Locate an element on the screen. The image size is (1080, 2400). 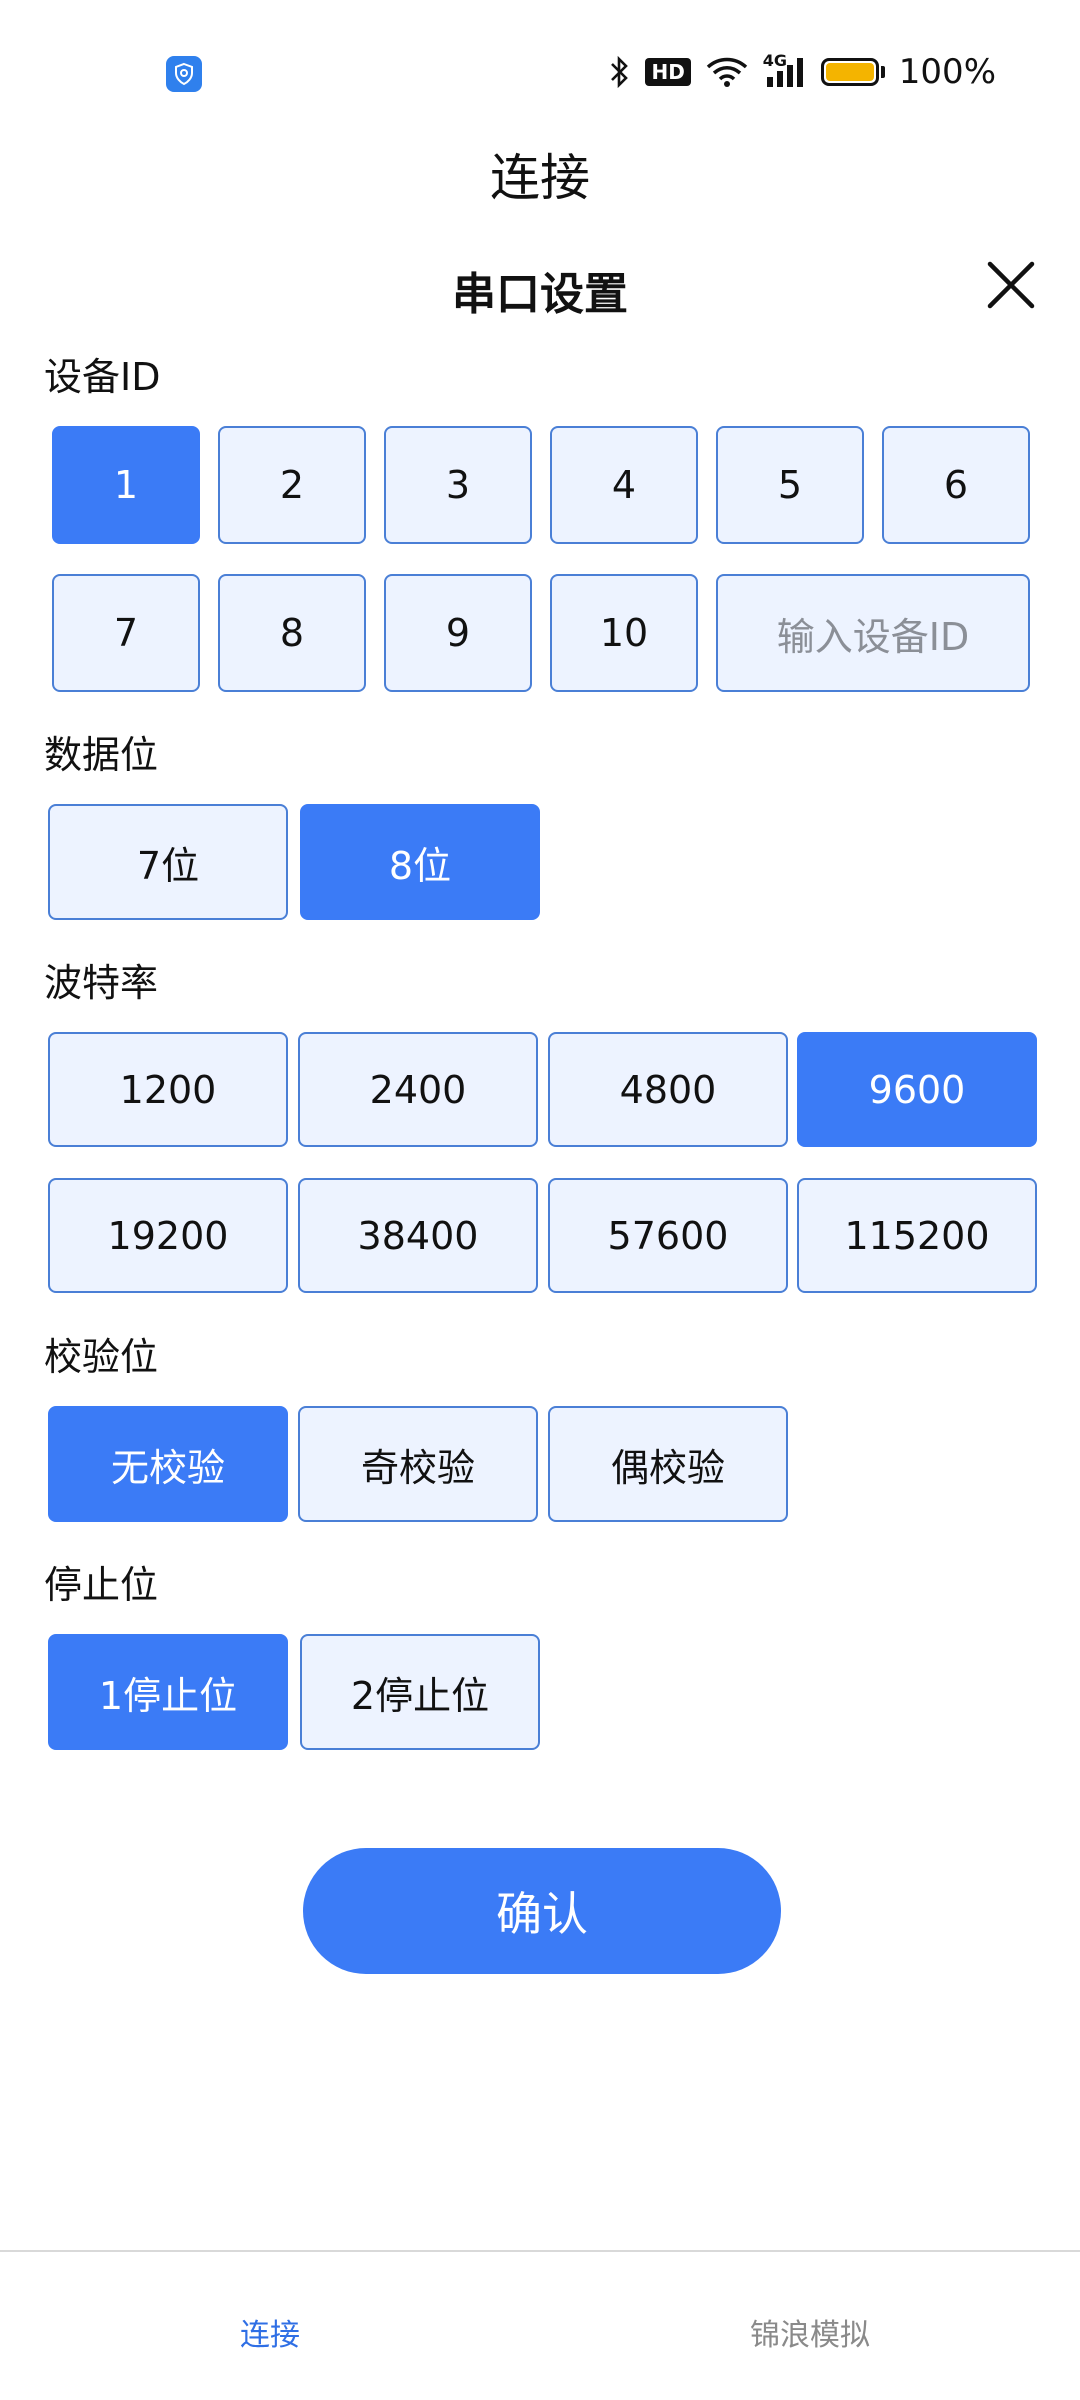
bluetooth-icon is located at coordinates (620, 72).